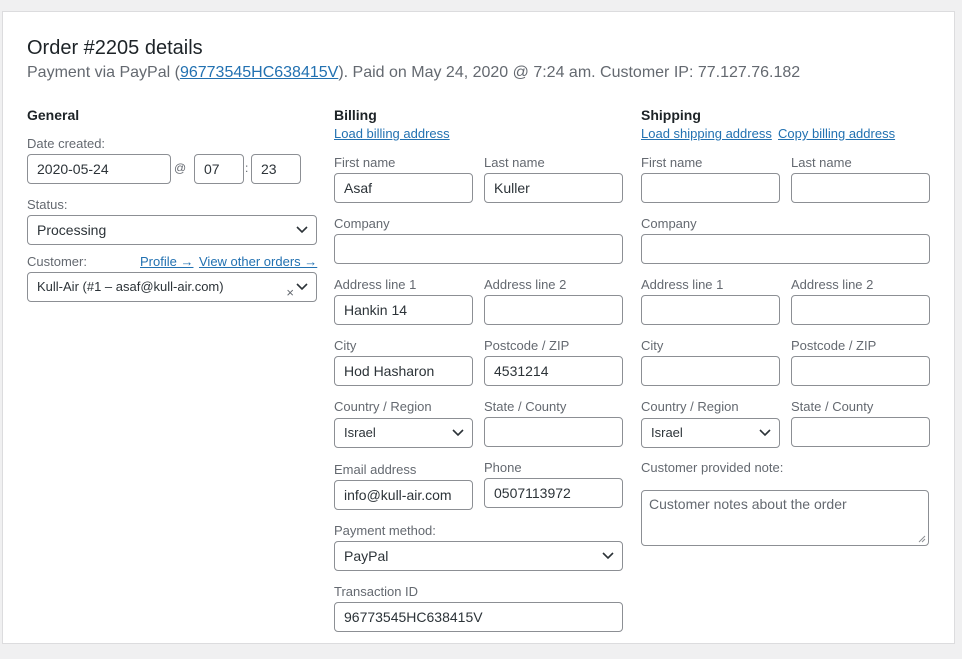 The image size is (962, 659). What do you see at coordinates (671, 115) in the screenshot?
I see `shipping-title: Shipping` at bounding box center [671, 115].